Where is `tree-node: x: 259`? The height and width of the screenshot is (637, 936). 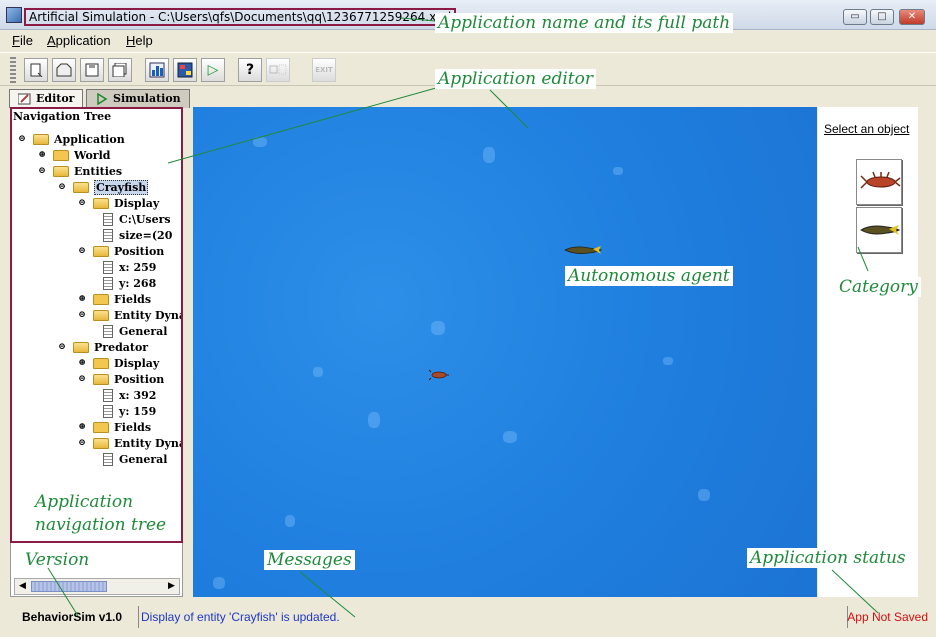 tree-node: x: 259 is located at coordinates (126, 267).